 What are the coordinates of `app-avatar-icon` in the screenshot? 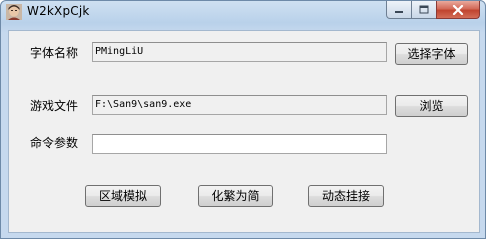 It's located at (14, 12).